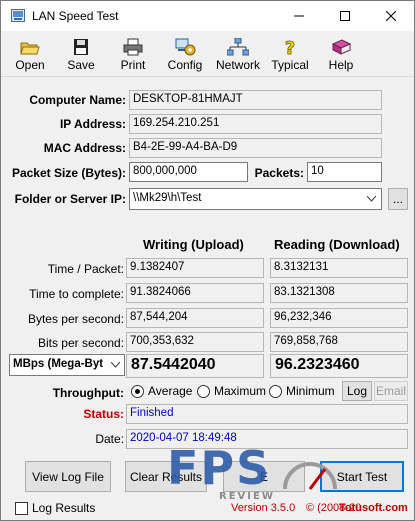 This screenshot has width=415, height=521. I want to click on computer-name-label: Computer Name:, so click(77, 100).